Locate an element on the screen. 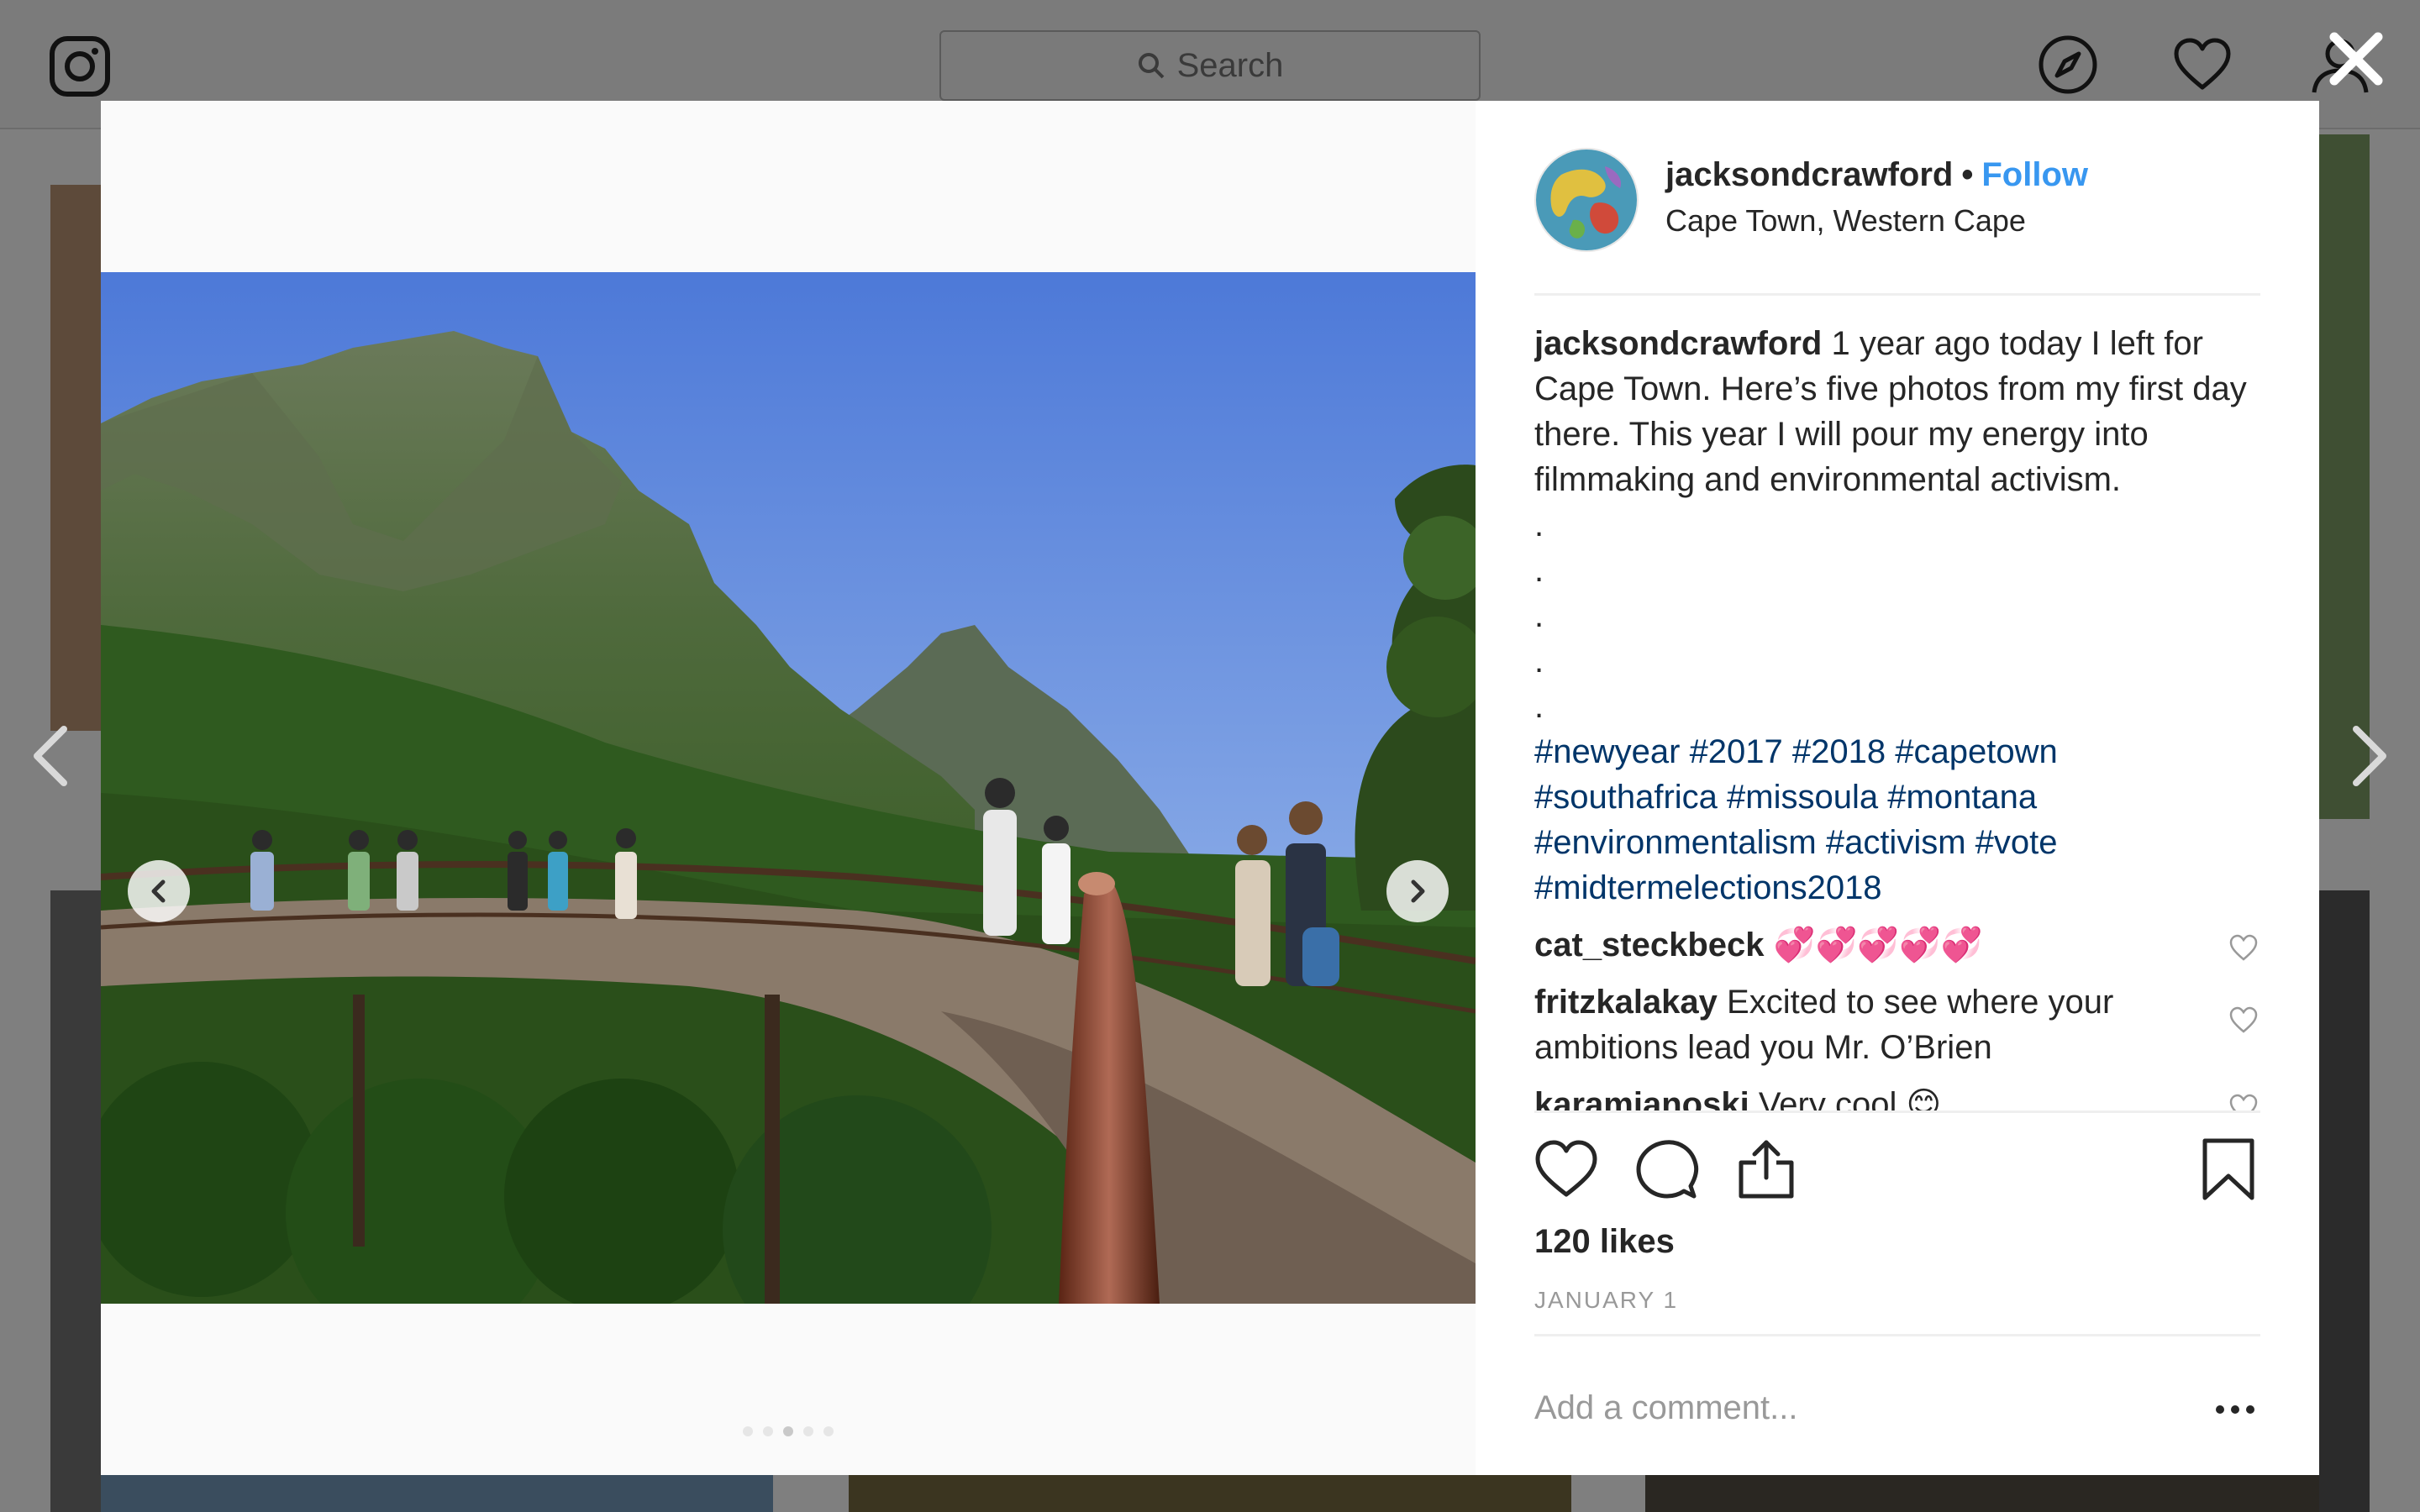 The width and height of the screenshot is (2420, 1512). search-placeholder: Search is located at coordinates (1230, 65).